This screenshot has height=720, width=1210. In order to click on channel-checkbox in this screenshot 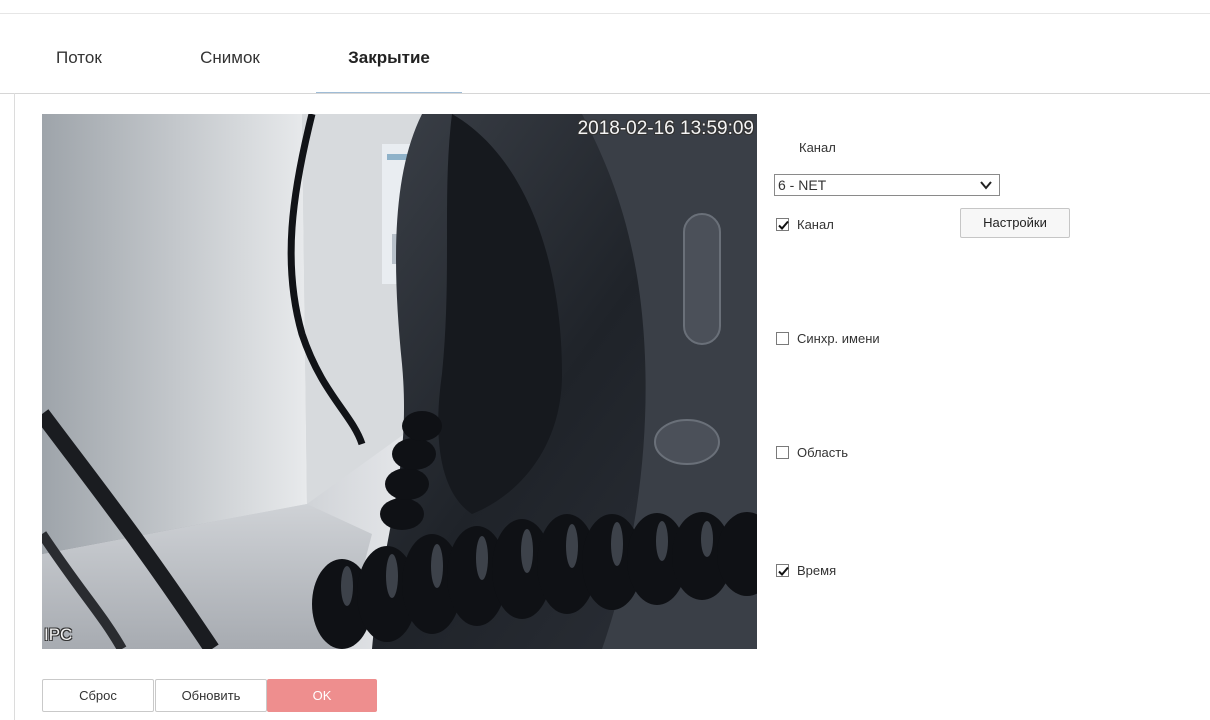, I will do `click(782, 224)`.